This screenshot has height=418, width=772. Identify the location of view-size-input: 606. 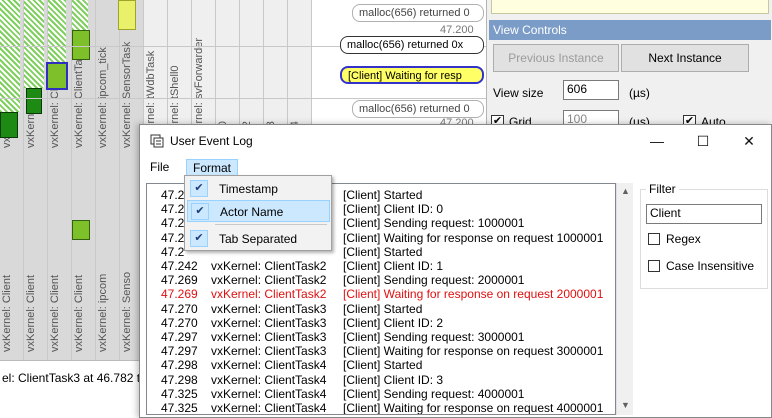
(591, 90).